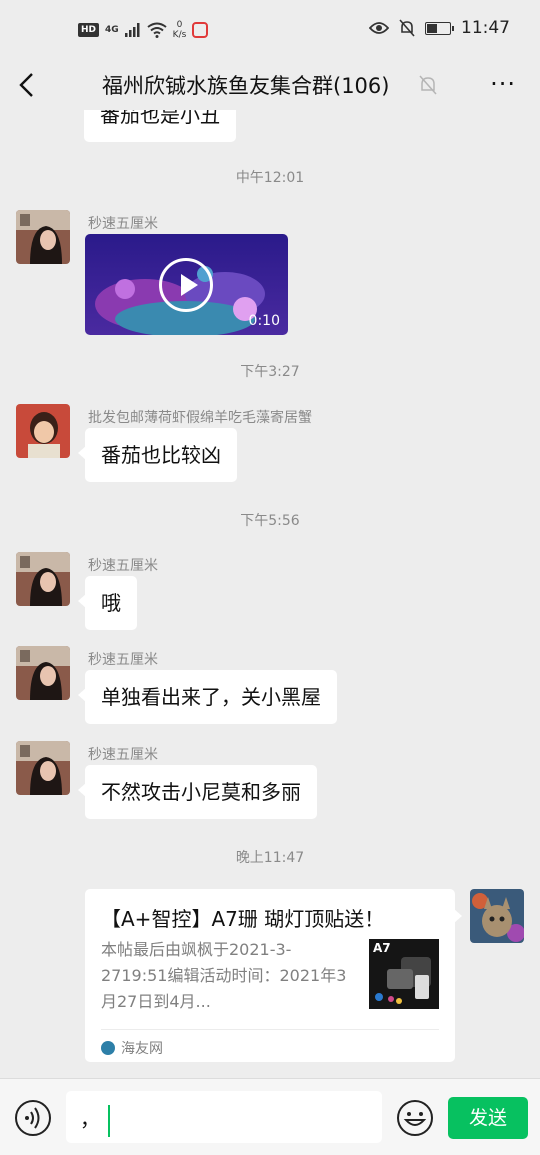 This screenshot has height=1155, width=540. I want to click on link-card-thumbnail: A7, so click(404, 974).